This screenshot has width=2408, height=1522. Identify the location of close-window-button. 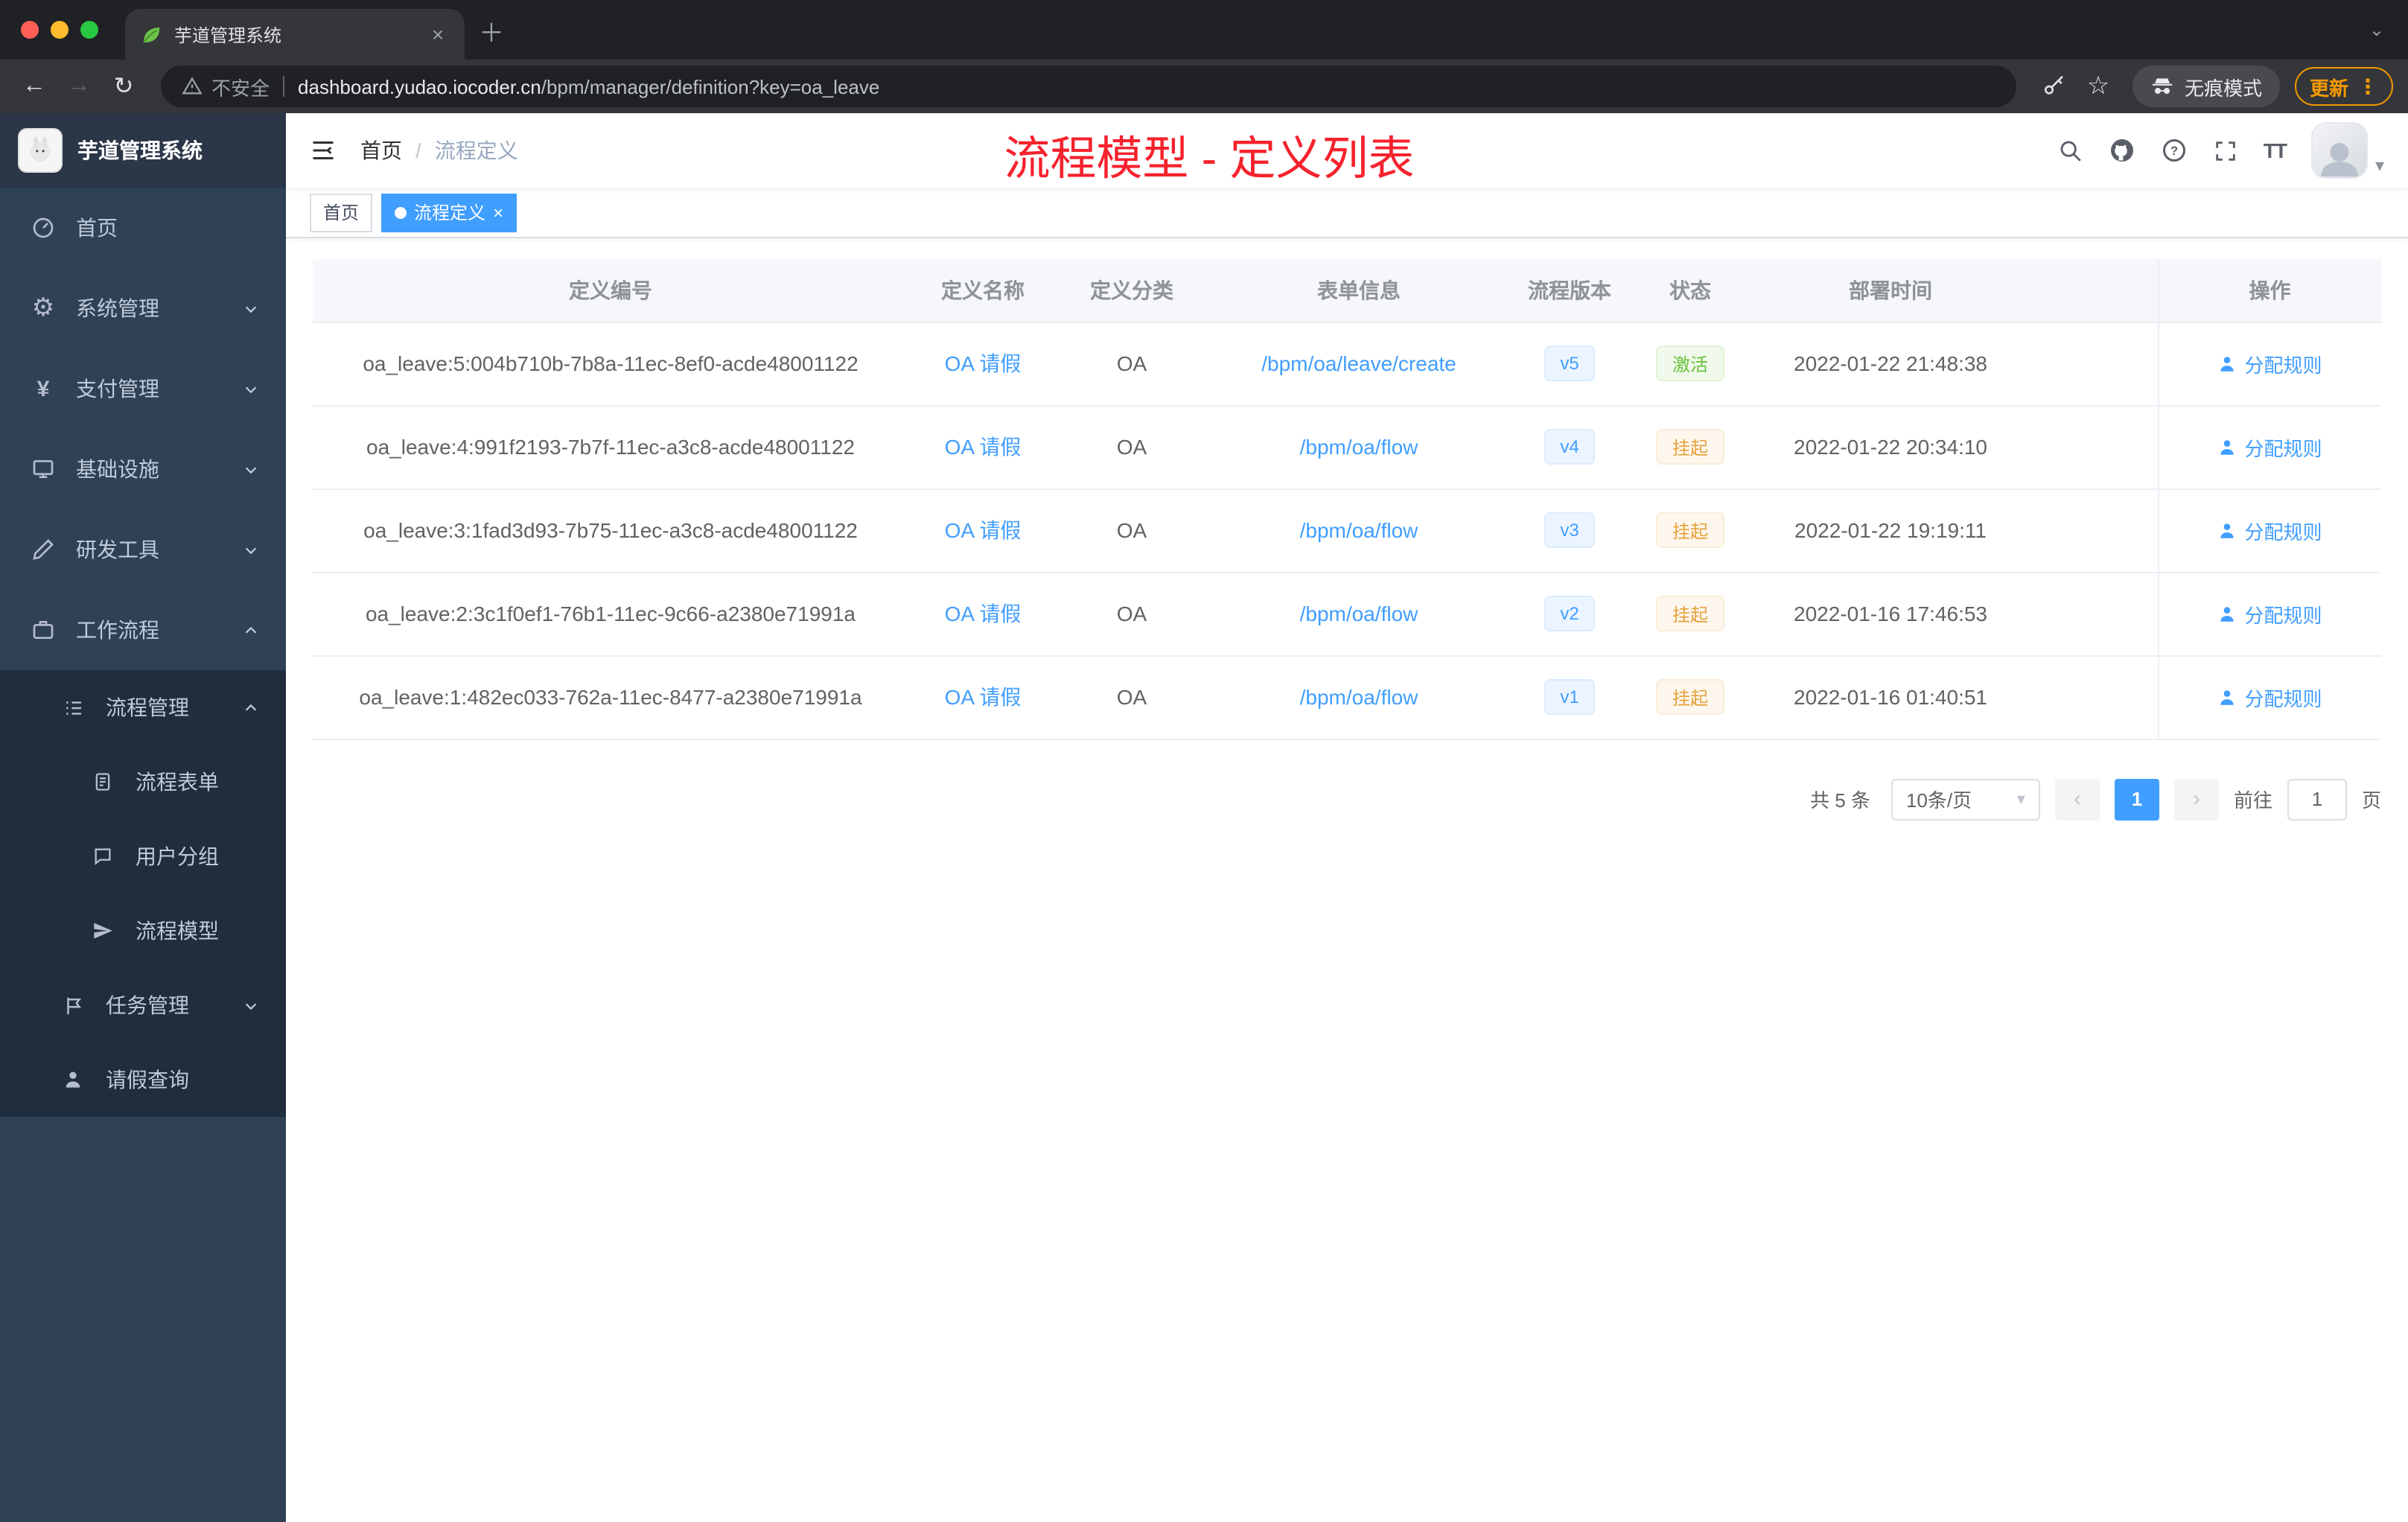
(30, 30).